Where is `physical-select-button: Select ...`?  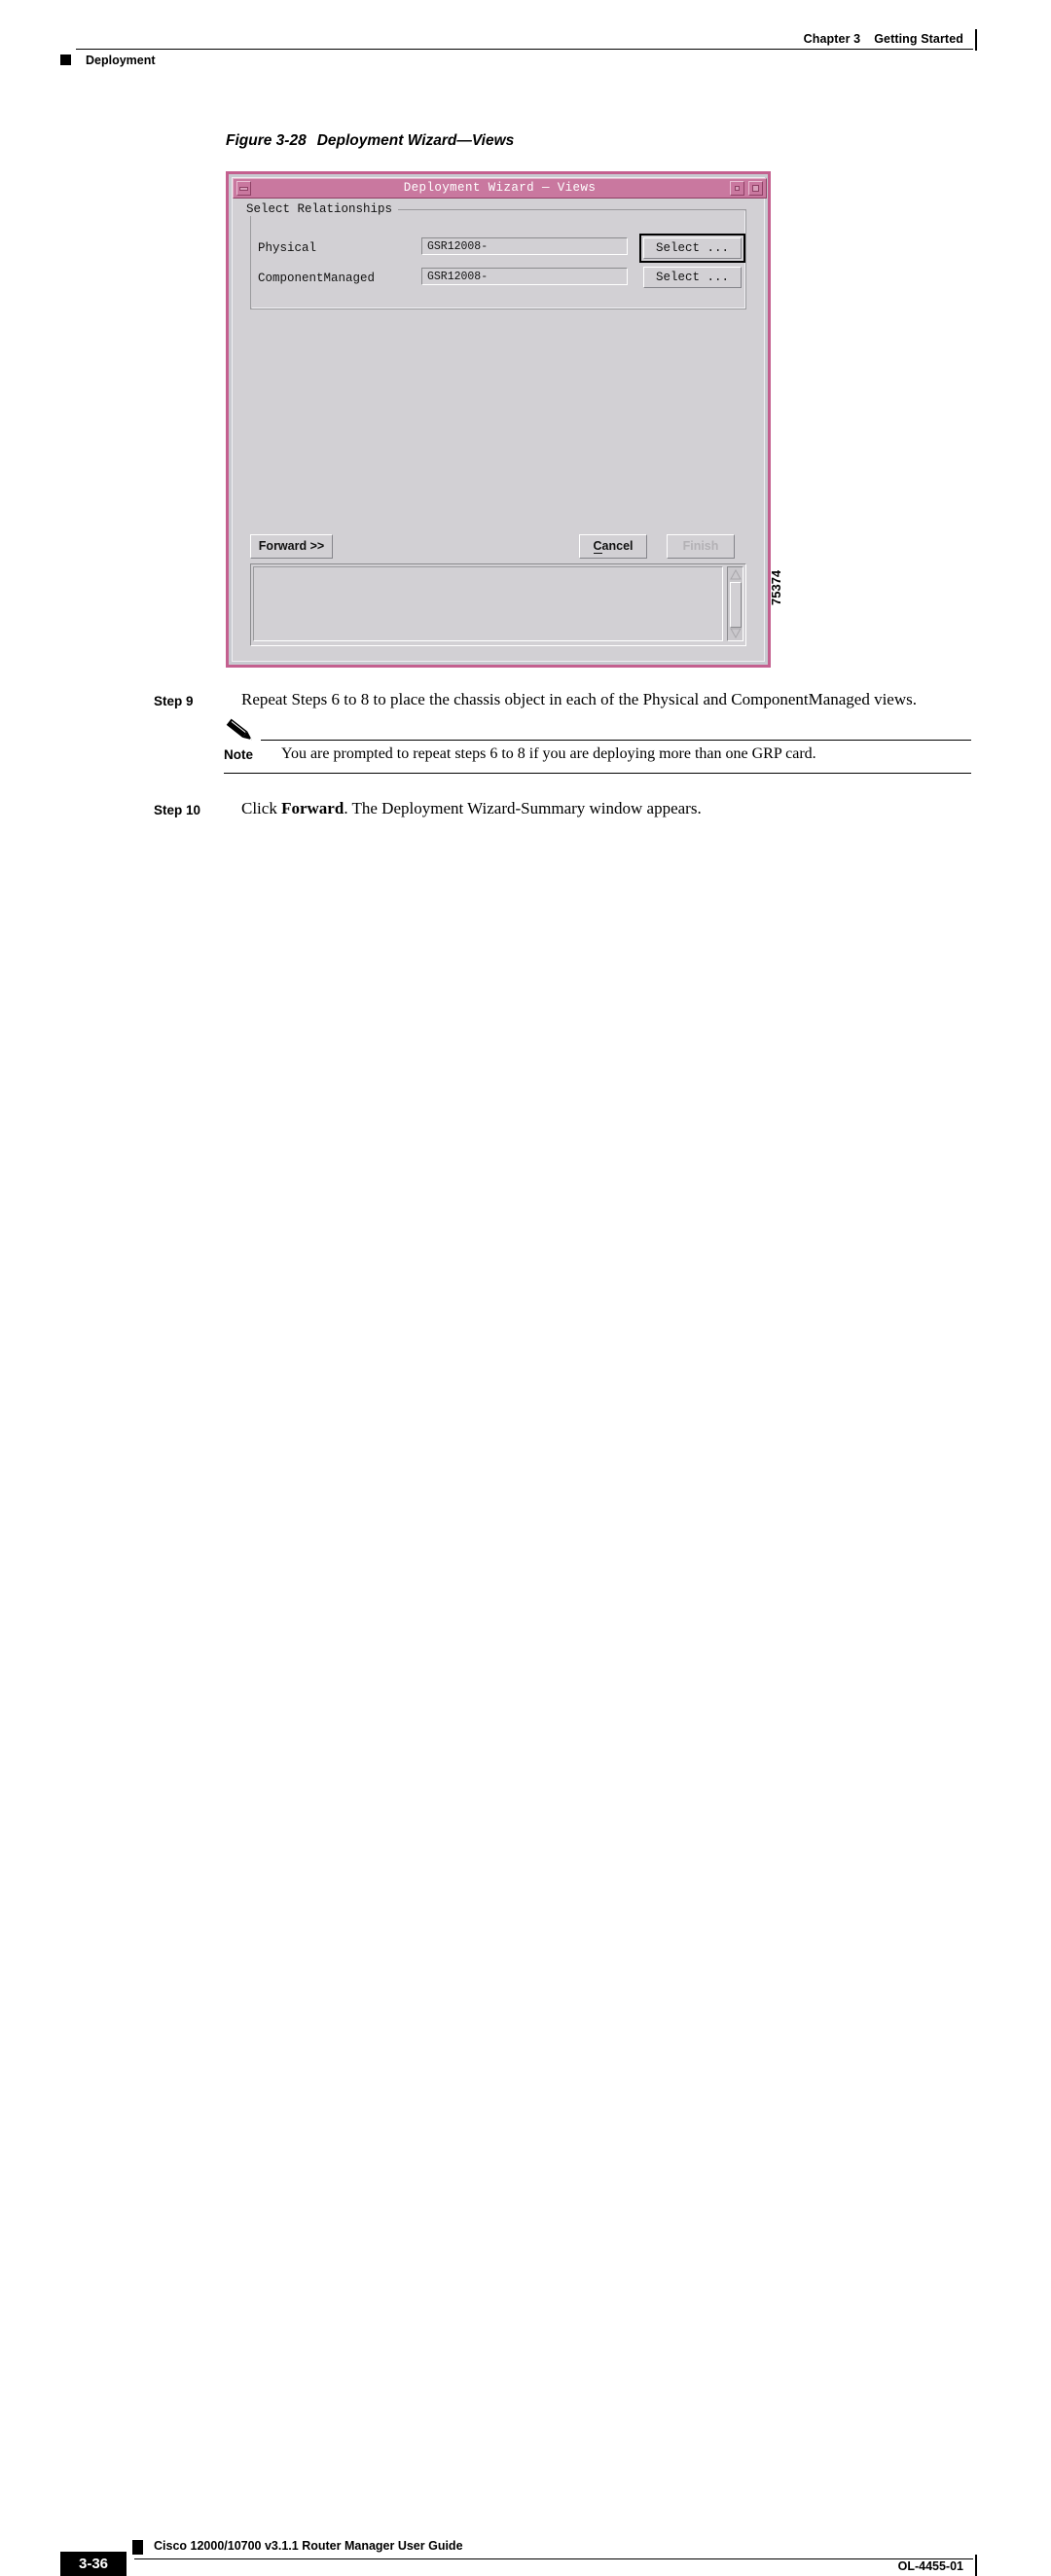
physical-select-button: Select ... is located at coordinates (692, 248).